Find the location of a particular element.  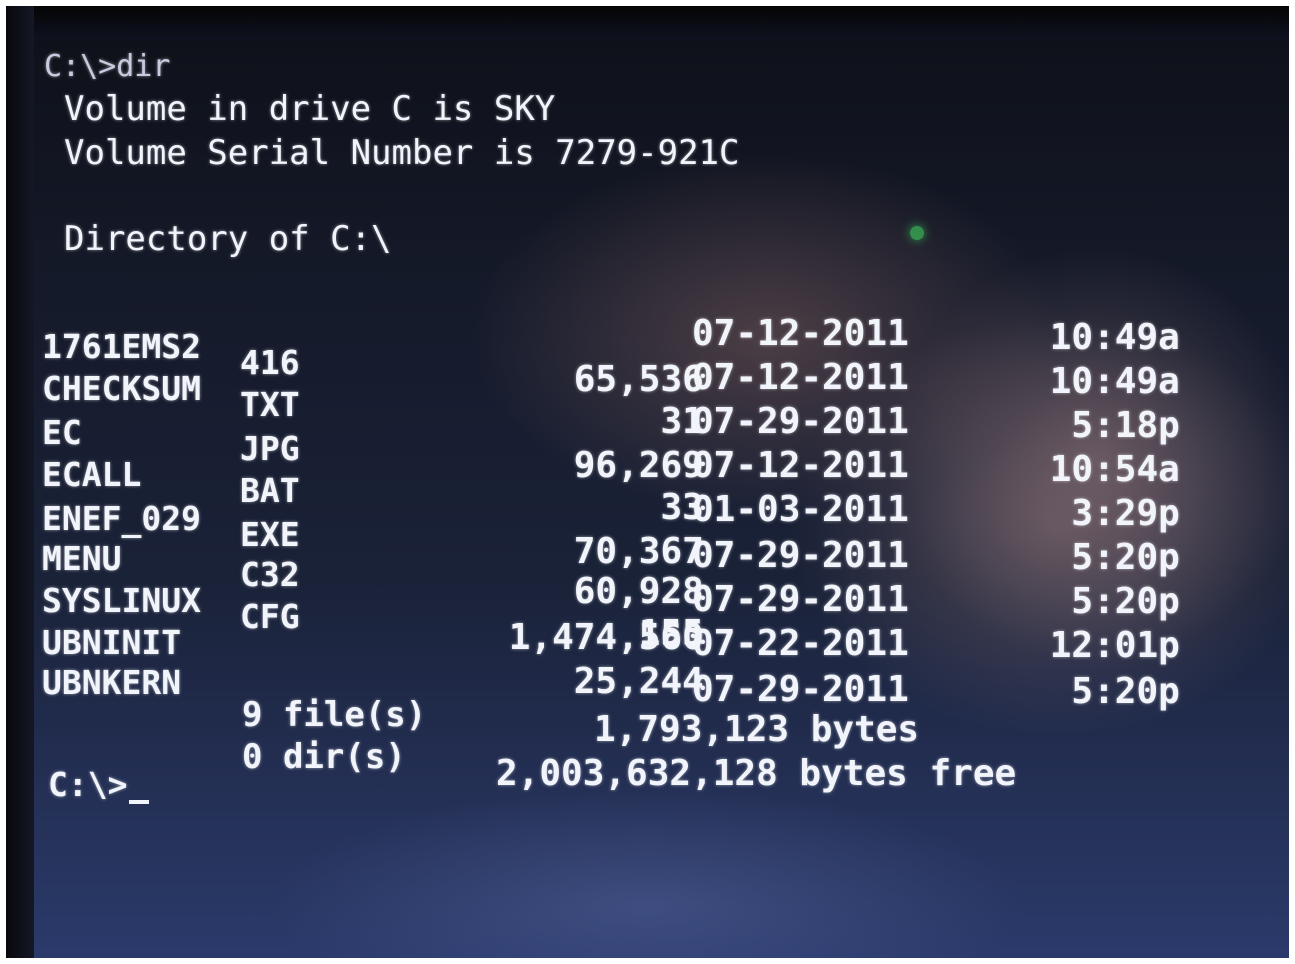

prompt-text: C:\> is located at coordinates (88, 784).